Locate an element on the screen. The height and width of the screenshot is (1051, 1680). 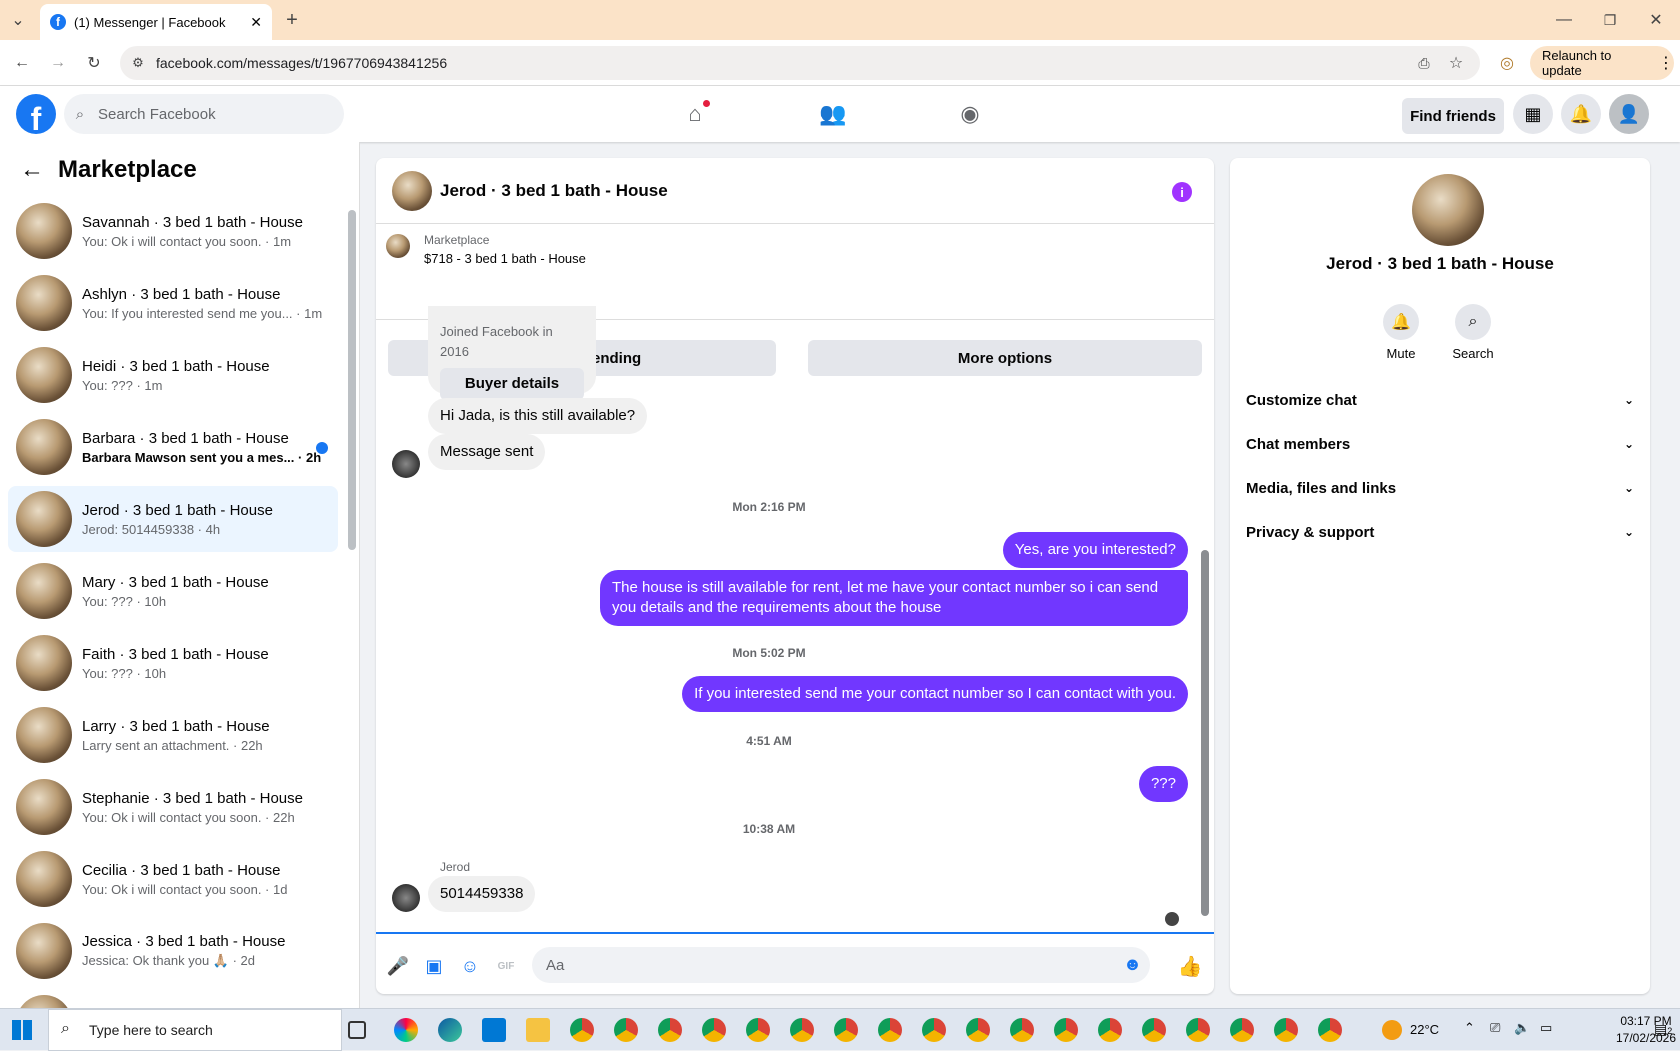
customize-chat-section: Customize chat ⌄ is located at coordinates (1440, 400).